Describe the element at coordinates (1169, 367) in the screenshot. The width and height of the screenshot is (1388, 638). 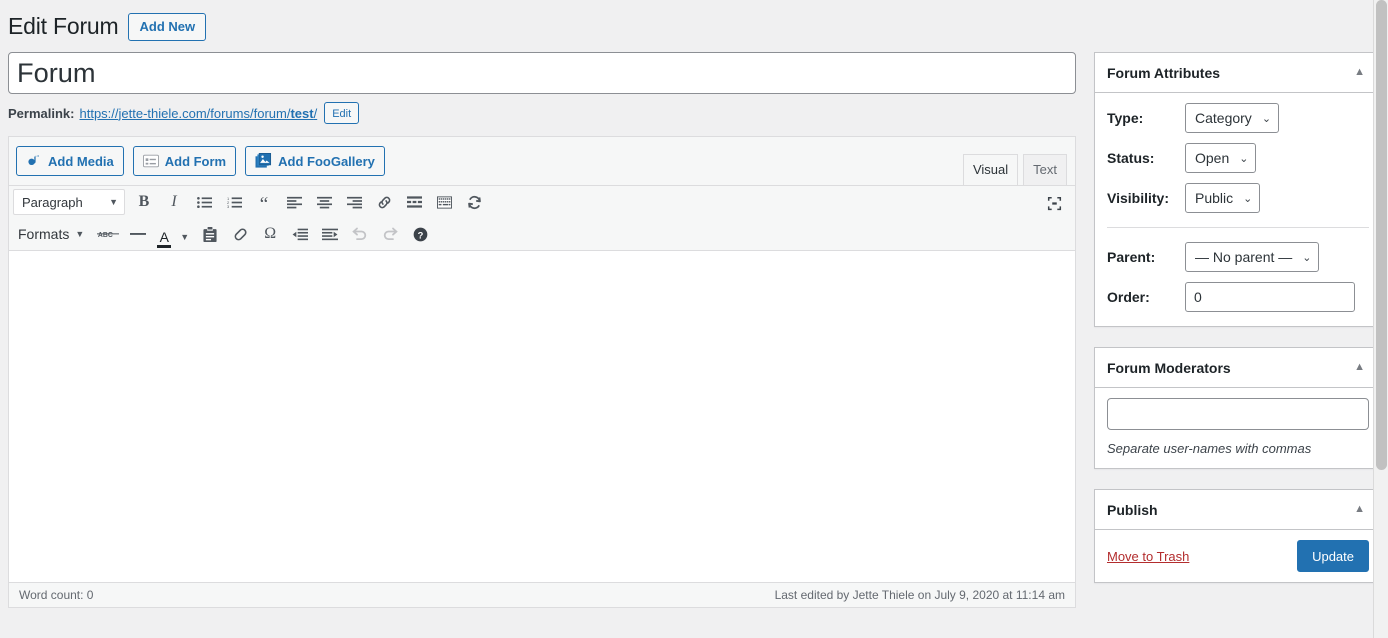
I see `forum-moderators-title: Forum Moderators` at that location.